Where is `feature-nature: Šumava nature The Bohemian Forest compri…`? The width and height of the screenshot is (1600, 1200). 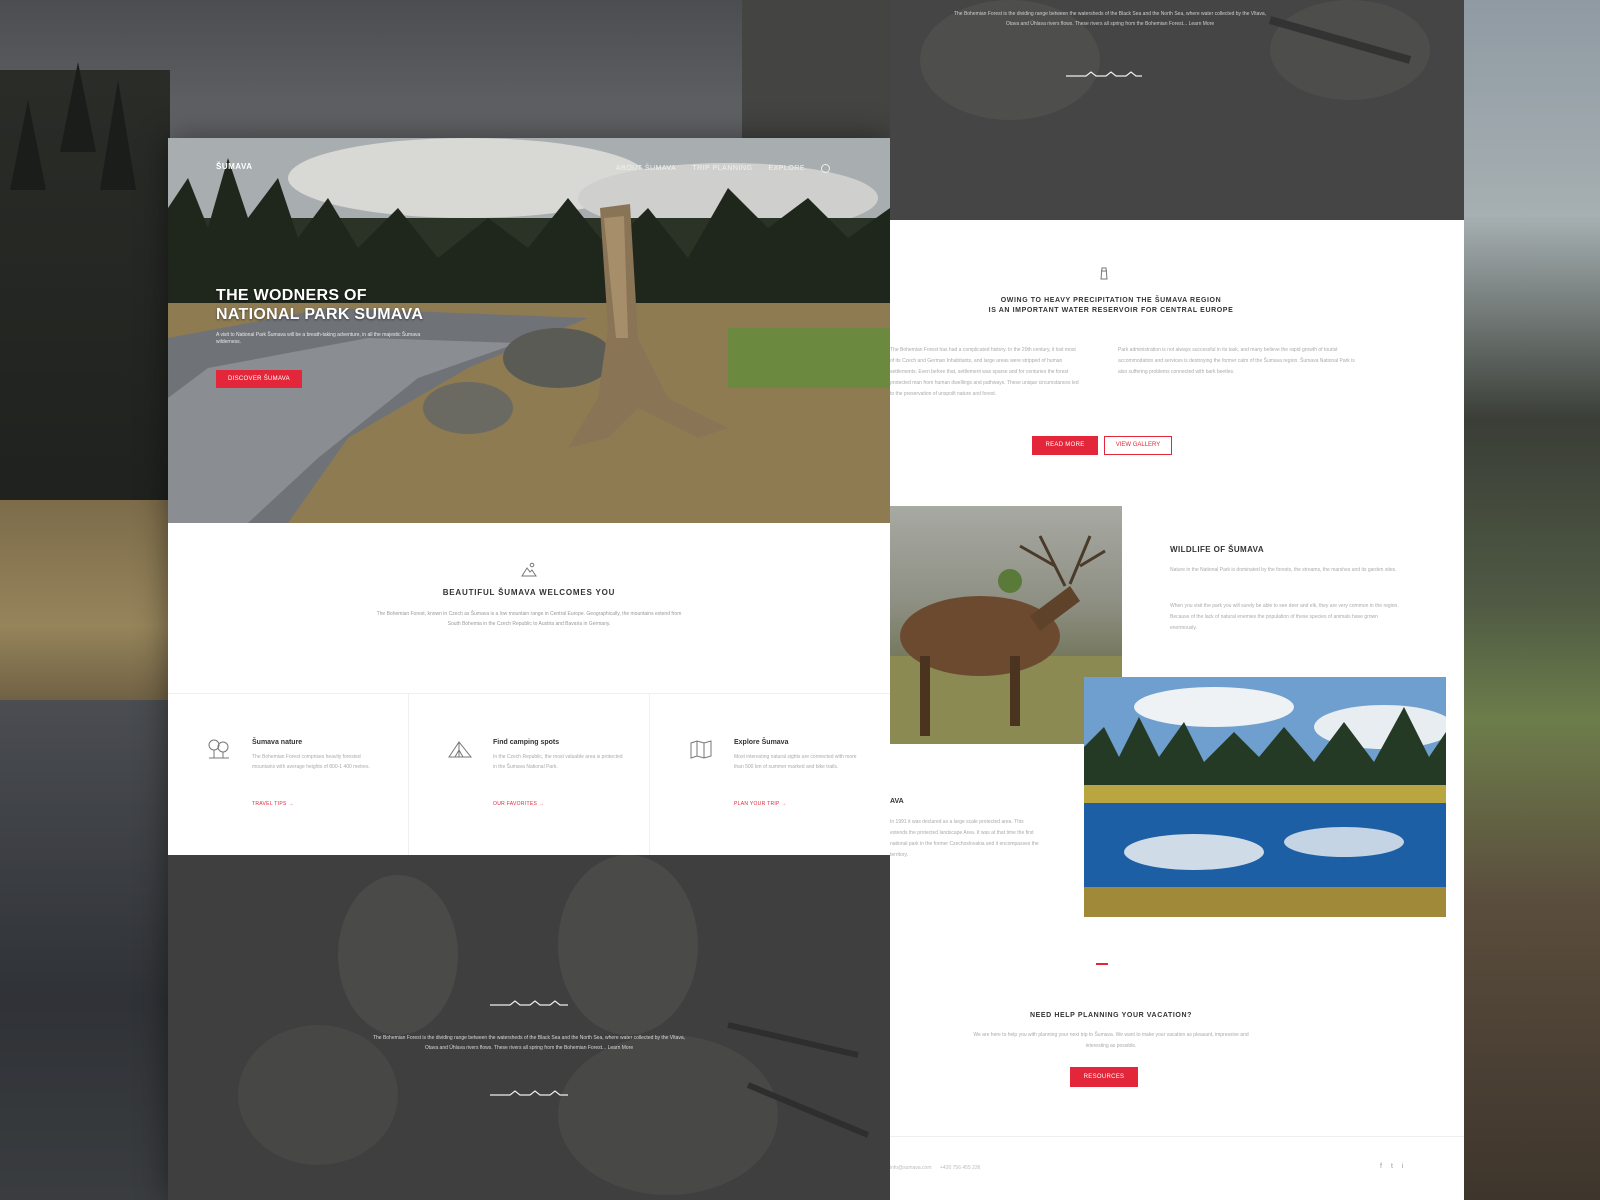
feature-nature: Šumava nature The Bohemian Forest compri… is located at coordinates (288, 774).